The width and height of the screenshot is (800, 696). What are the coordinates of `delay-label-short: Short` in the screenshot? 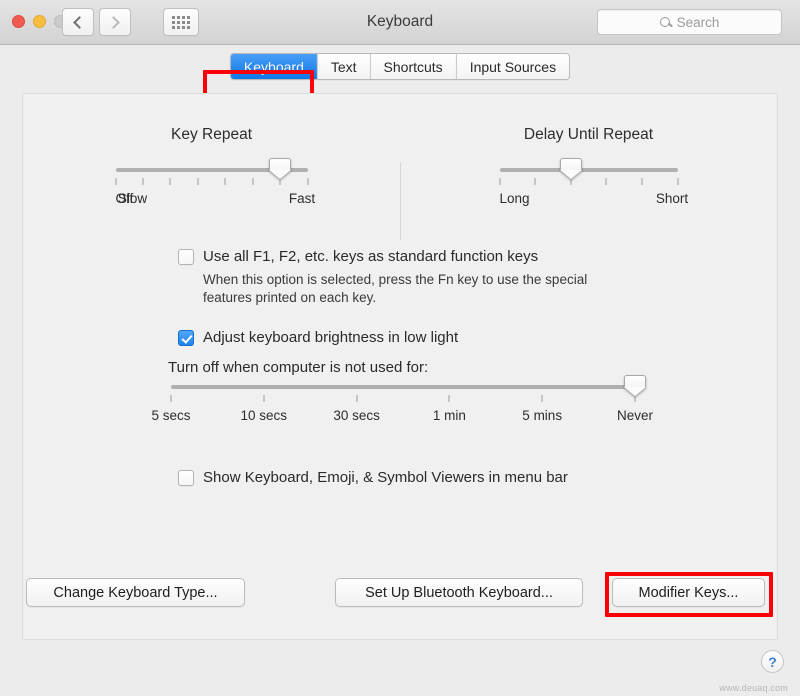 It's located at (672, 198).